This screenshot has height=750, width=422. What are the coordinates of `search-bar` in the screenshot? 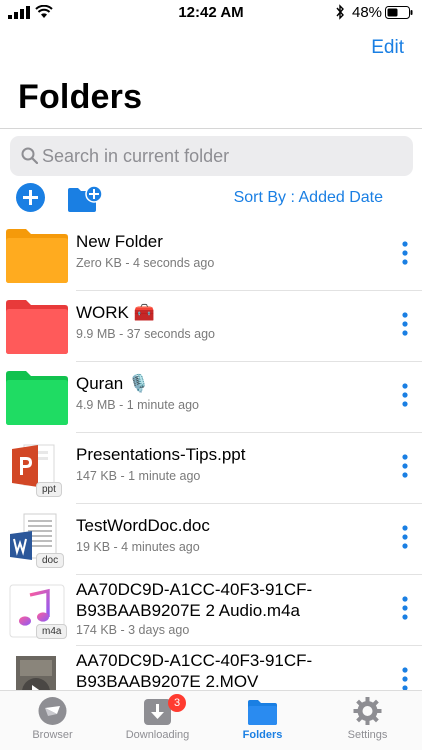 It's located at (211, 156).